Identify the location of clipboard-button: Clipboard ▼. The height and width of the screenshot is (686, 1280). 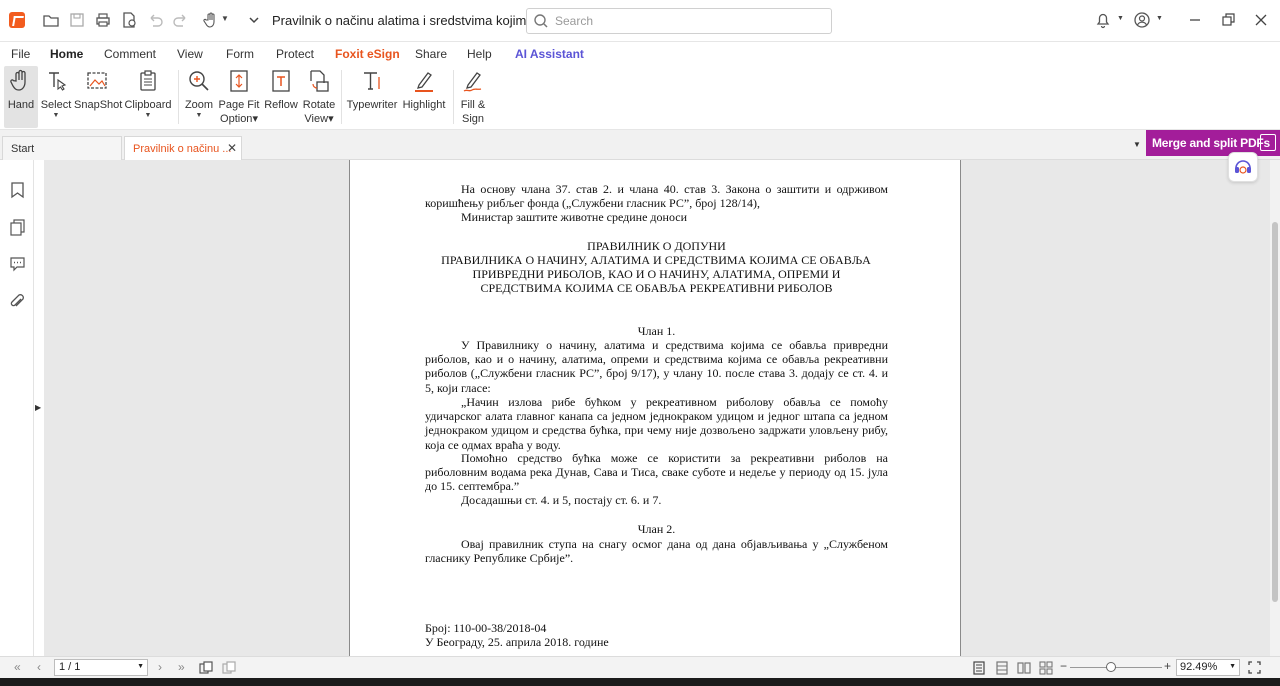
(148, 97).